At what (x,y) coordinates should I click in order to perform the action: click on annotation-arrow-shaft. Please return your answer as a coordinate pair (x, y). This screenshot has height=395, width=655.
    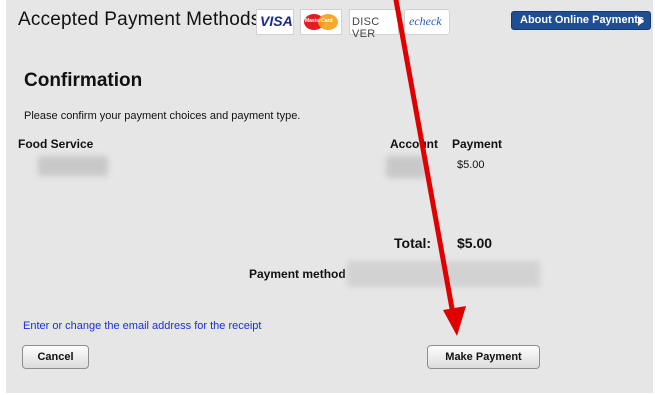
    Looking at the image, I should click on (424, 158).